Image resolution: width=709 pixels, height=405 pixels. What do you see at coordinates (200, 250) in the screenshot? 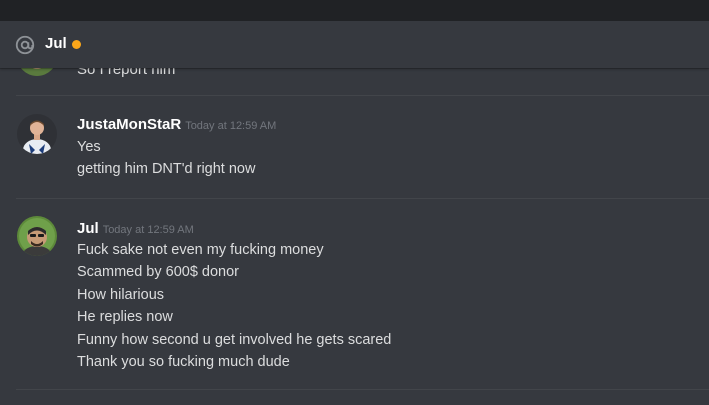
I see `message-line: Fuck sake not even my fucking money` at bounding box center [200, 250].